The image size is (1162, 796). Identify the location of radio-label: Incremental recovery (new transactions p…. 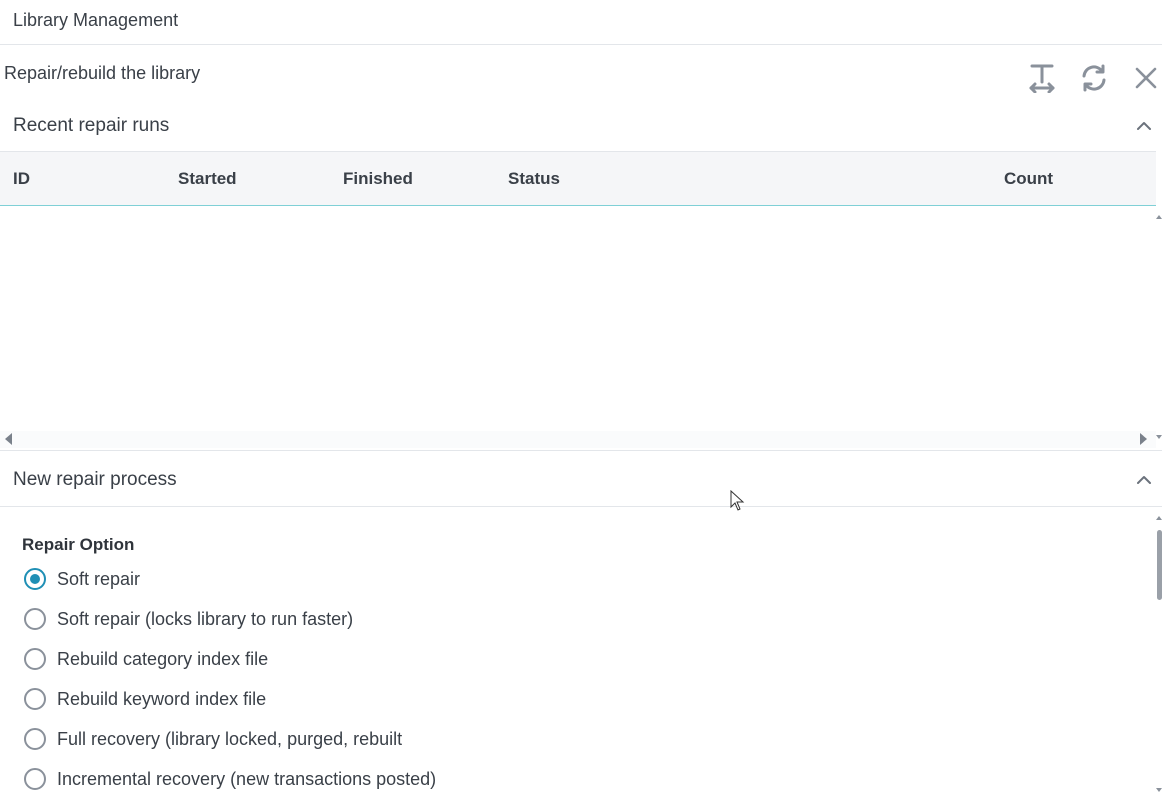
(247, 778).